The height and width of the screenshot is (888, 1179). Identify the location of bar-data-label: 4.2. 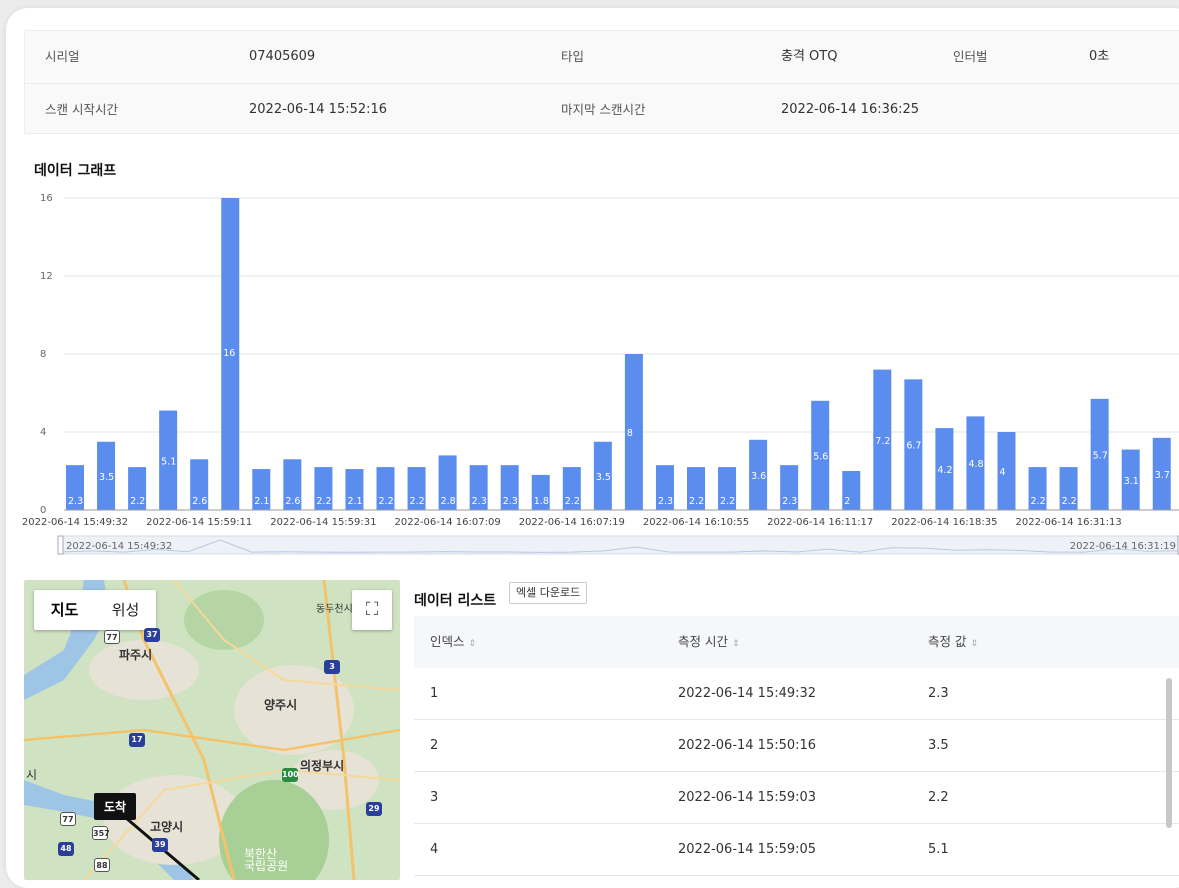
(944, 470).